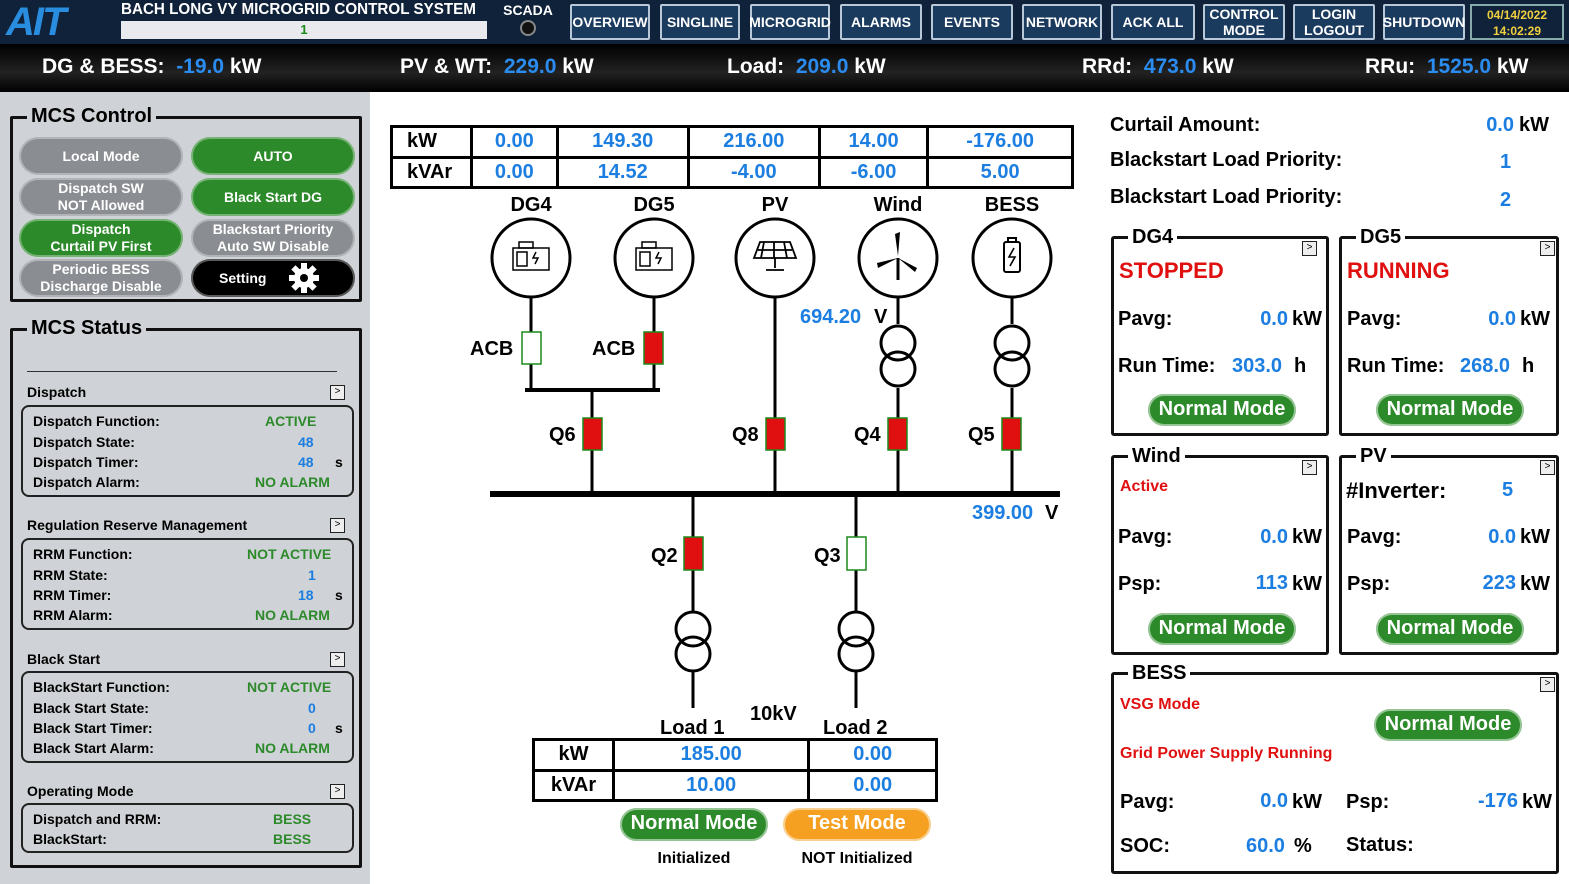  What do you see at coordinates (1390, 66) in the screenshot?
I see `rru-label: RRu:` at bounding box center [1390, 66].